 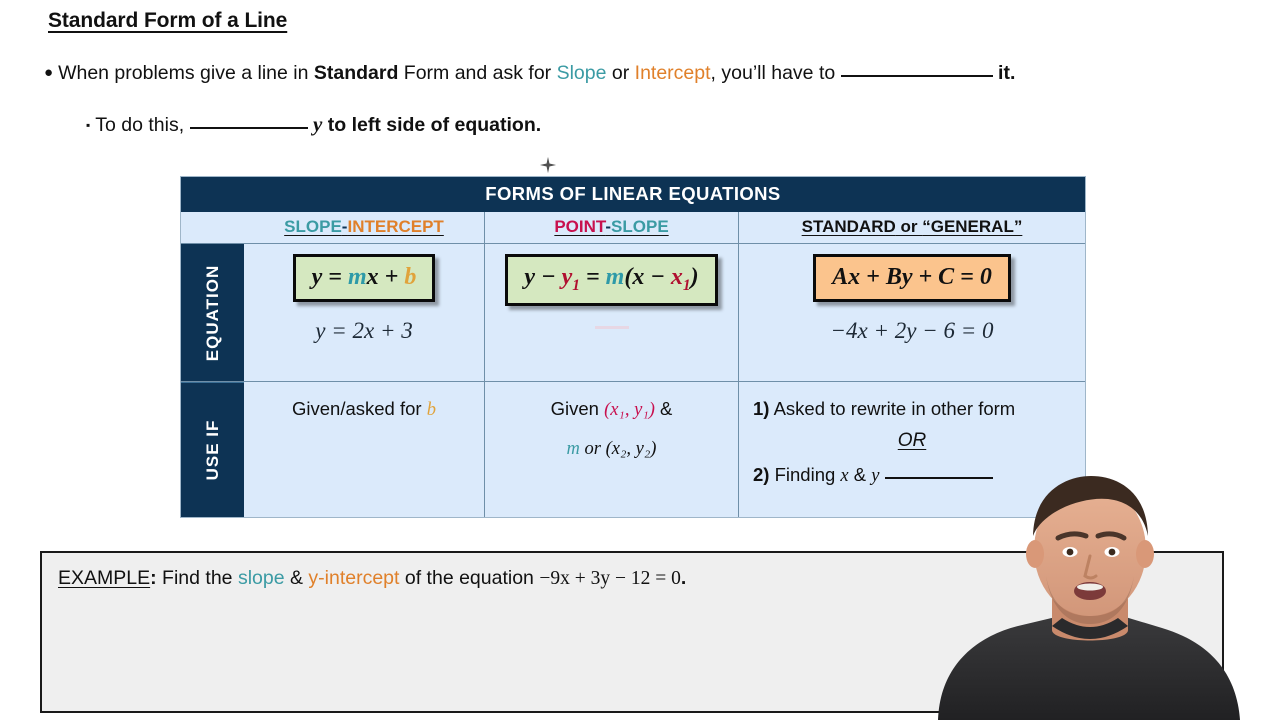 I want to click on formula-box-standard: Ax + By + C = 0, so click(x=912, y=278).